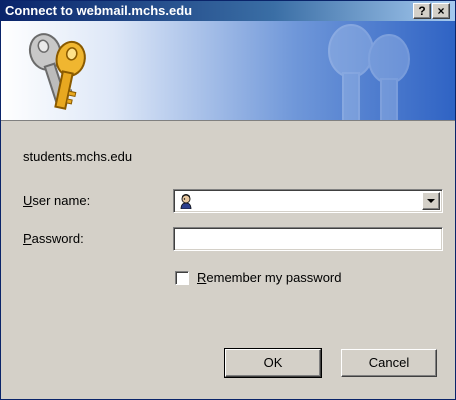  I want to click on remember-hotkey: R, so click(202, 277).